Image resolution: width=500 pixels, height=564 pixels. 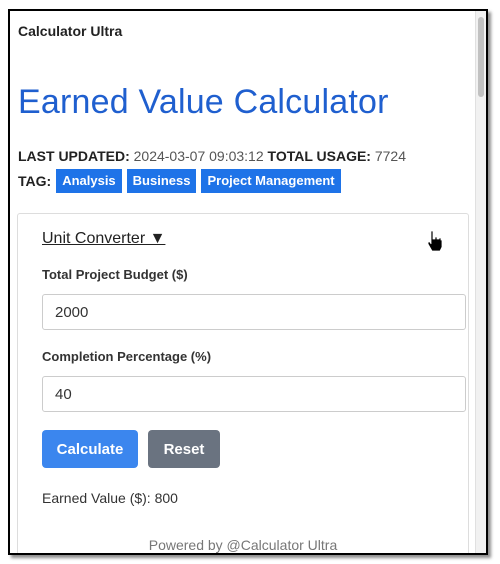 What do you see at coordinates (90, 449) in the screenshot?
I see `calculate-button: Calculate` at bounding box center [90, 449].